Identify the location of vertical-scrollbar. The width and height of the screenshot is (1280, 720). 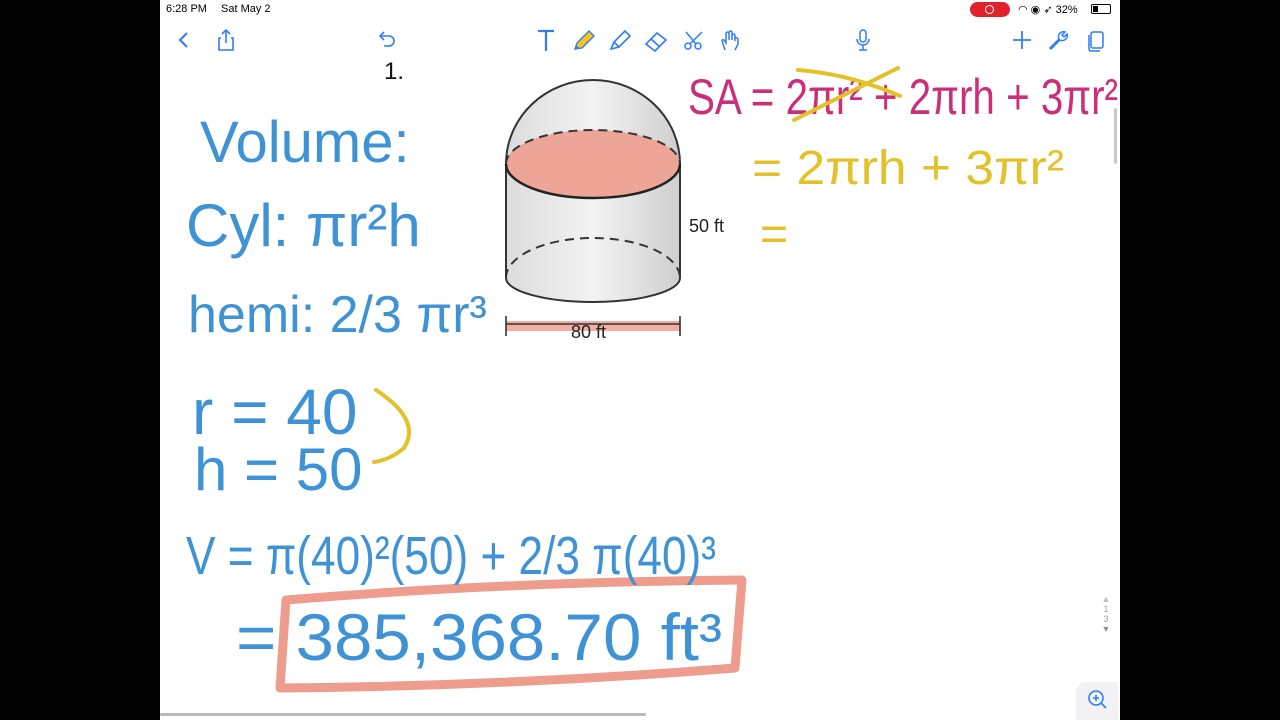
(1115, 136).